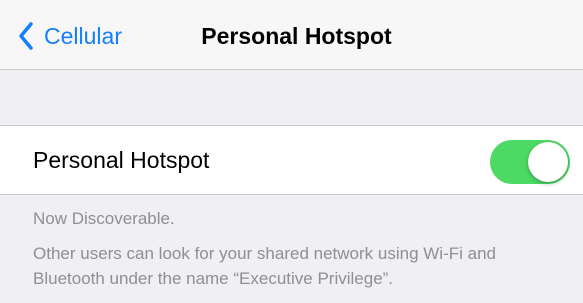 The width and height of the screenshot is (583, 303). What do you see at coordinates (548, 162) in the screenshot?
I see `toggle-knob` at bounding box center [548, 162].